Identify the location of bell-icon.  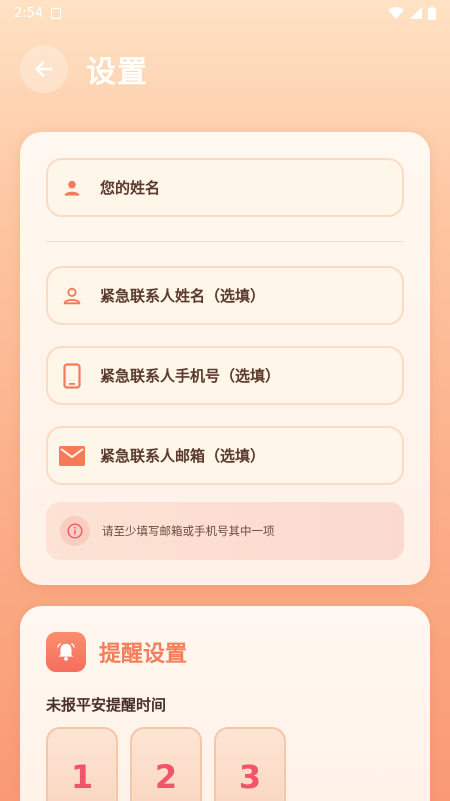
(66, 652).